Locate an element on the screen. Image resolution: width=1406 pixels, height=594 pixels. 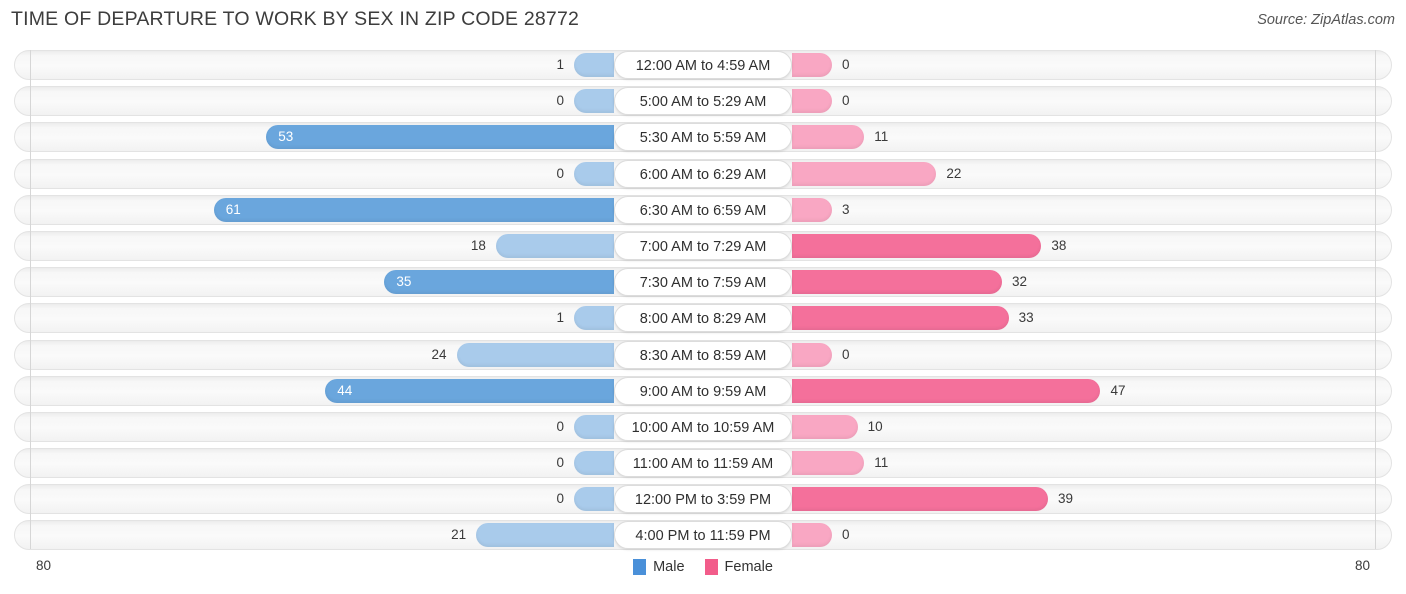
bar-row: 24 0 8:30 AM to 8:59 AM is located at coordinates (703, 354).